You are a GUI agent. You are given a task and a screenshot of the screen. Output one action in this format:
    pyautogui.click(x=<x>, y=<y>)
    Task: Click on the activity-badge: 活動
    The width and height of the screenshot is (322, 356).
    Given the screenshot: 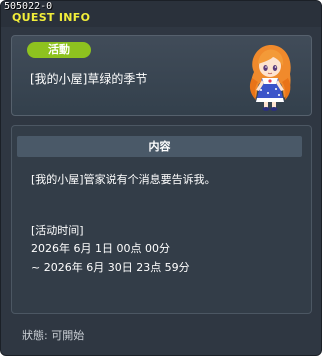 What is the action you would take?
    pyautogui.click(x=59, y=50)
    